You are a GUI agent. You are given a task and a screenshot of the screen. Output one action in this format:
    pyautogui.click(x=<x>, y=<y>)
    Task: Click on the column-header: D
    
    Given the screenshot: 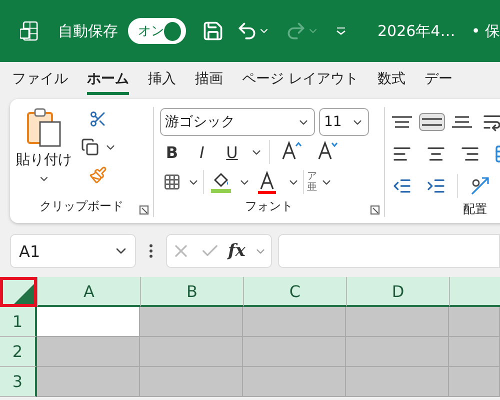 What is the action you would take?
    pyautogui.click(x=397, y=292)
    